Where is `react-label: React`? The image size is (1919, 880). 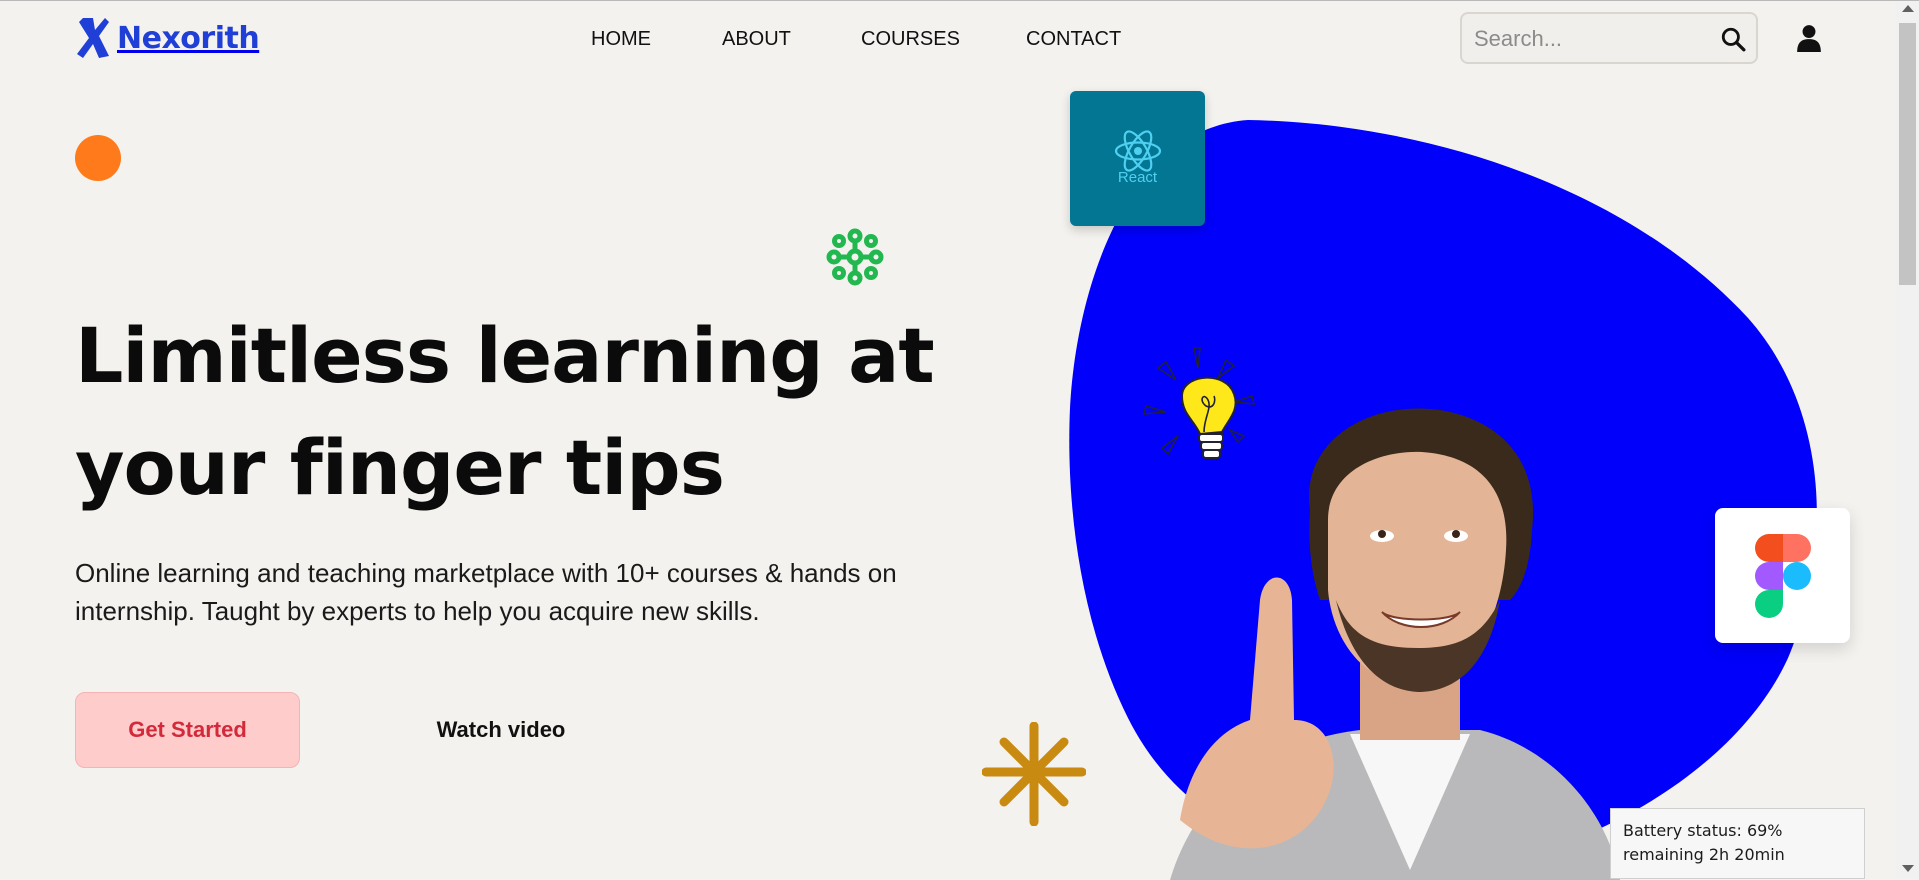
react-label: React is located at coordinates (1137, 177).